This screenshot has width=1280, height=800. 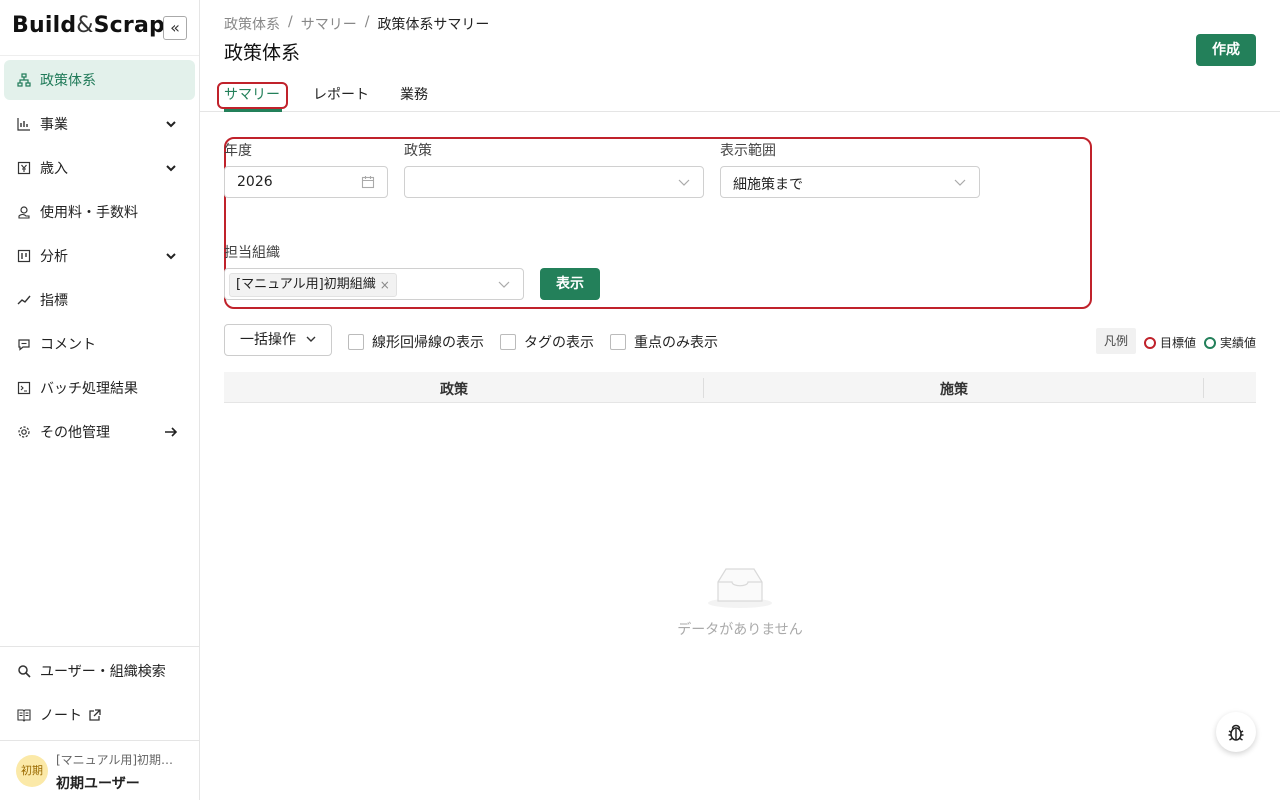 I want to click on priority-only-checkbox: 重点のみ表示, so click(x=664, y=342).